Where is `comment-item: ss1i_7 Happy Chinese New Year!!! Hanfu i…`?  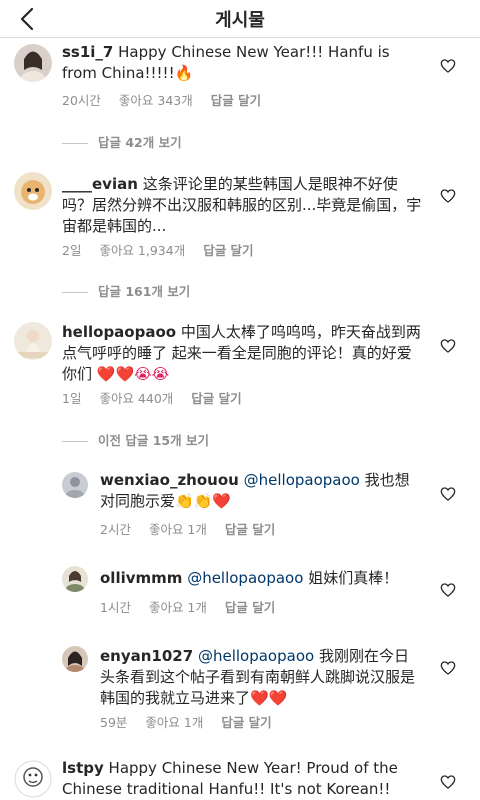
comment-item: ss1i_7 Happy Chinese New Year!!! Hanfu i… is located at coordinates (240, 78).